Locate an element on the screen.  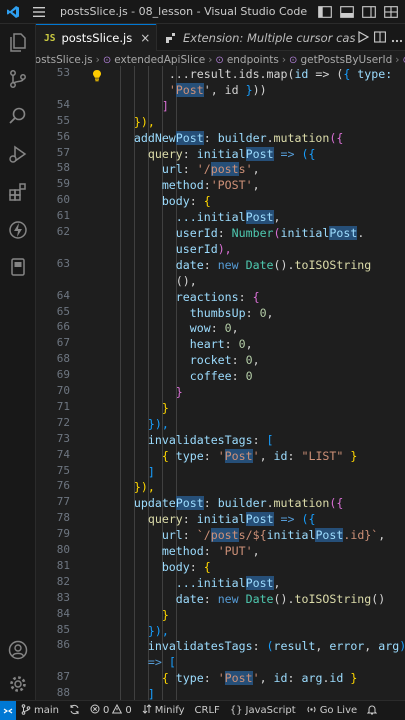
customize-layout-icon is located at coordinates (391, 12).